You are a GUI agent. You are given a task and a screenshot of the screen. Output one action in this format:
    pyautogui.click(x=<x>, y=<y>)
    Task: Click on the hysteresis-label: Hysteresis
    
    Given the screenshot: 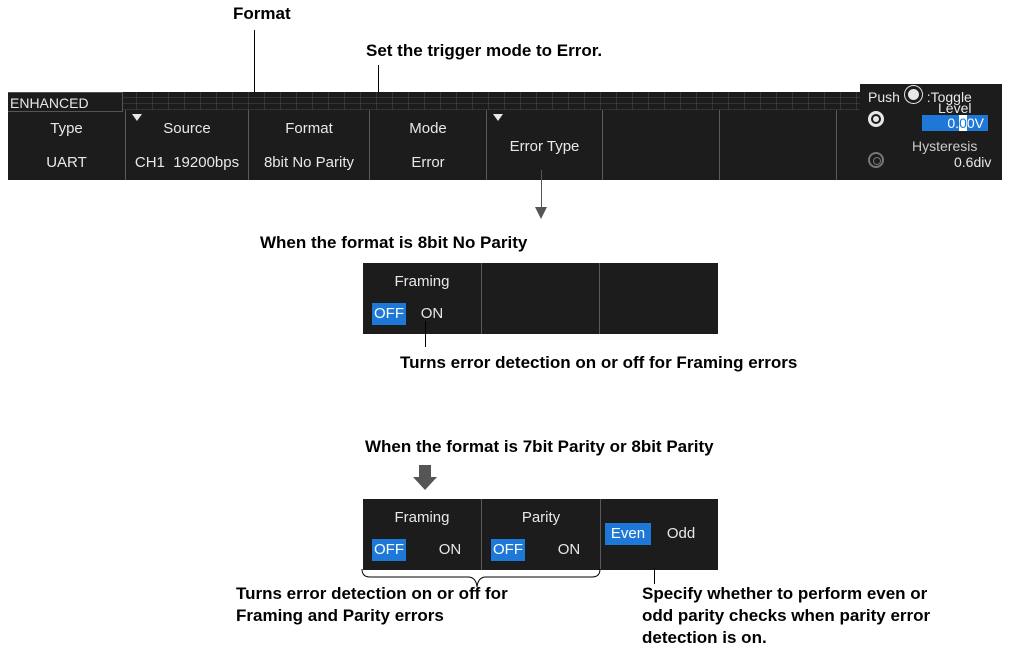 What is the action you would take?
    pyautogui.click(x=945, y=146)
    